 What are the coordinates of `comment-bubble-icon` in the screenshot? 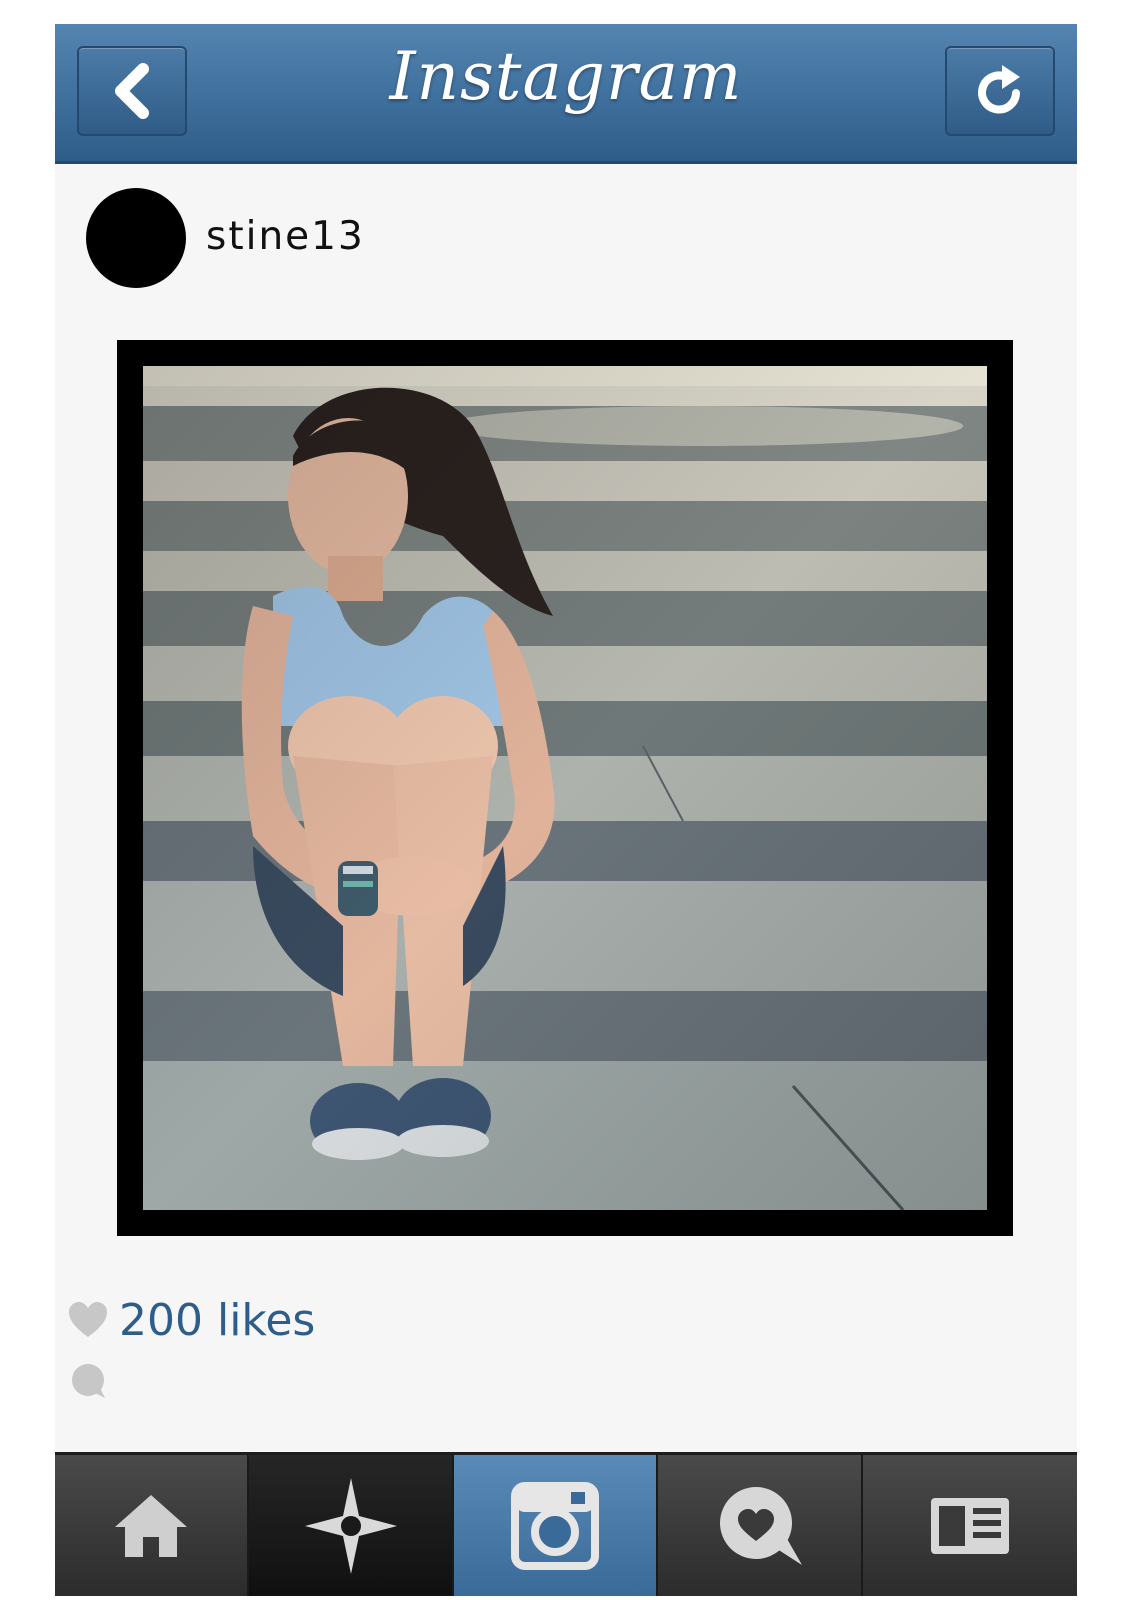 It's located at (88, 1381).